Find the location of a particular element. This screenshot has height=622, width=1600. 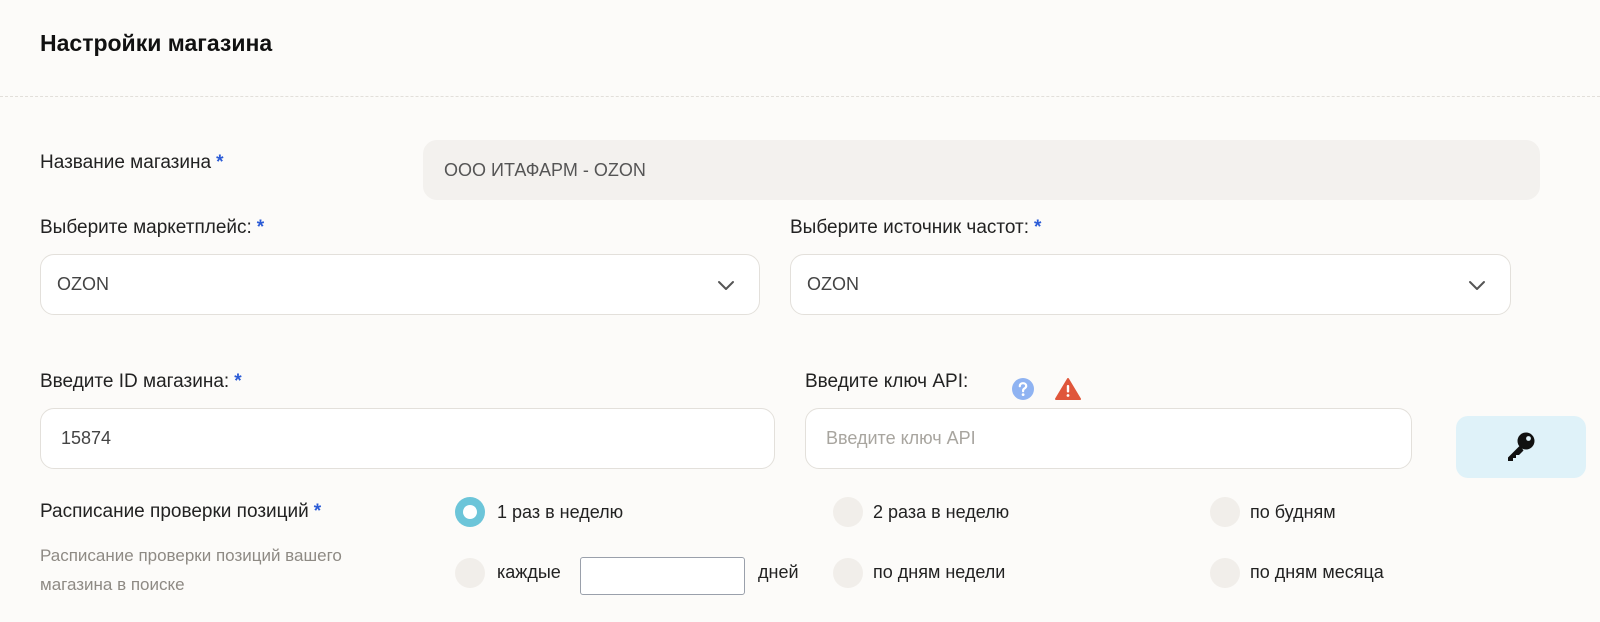

schedule-label: Расписание проверки позиций * is located at coordinates (180, 512).